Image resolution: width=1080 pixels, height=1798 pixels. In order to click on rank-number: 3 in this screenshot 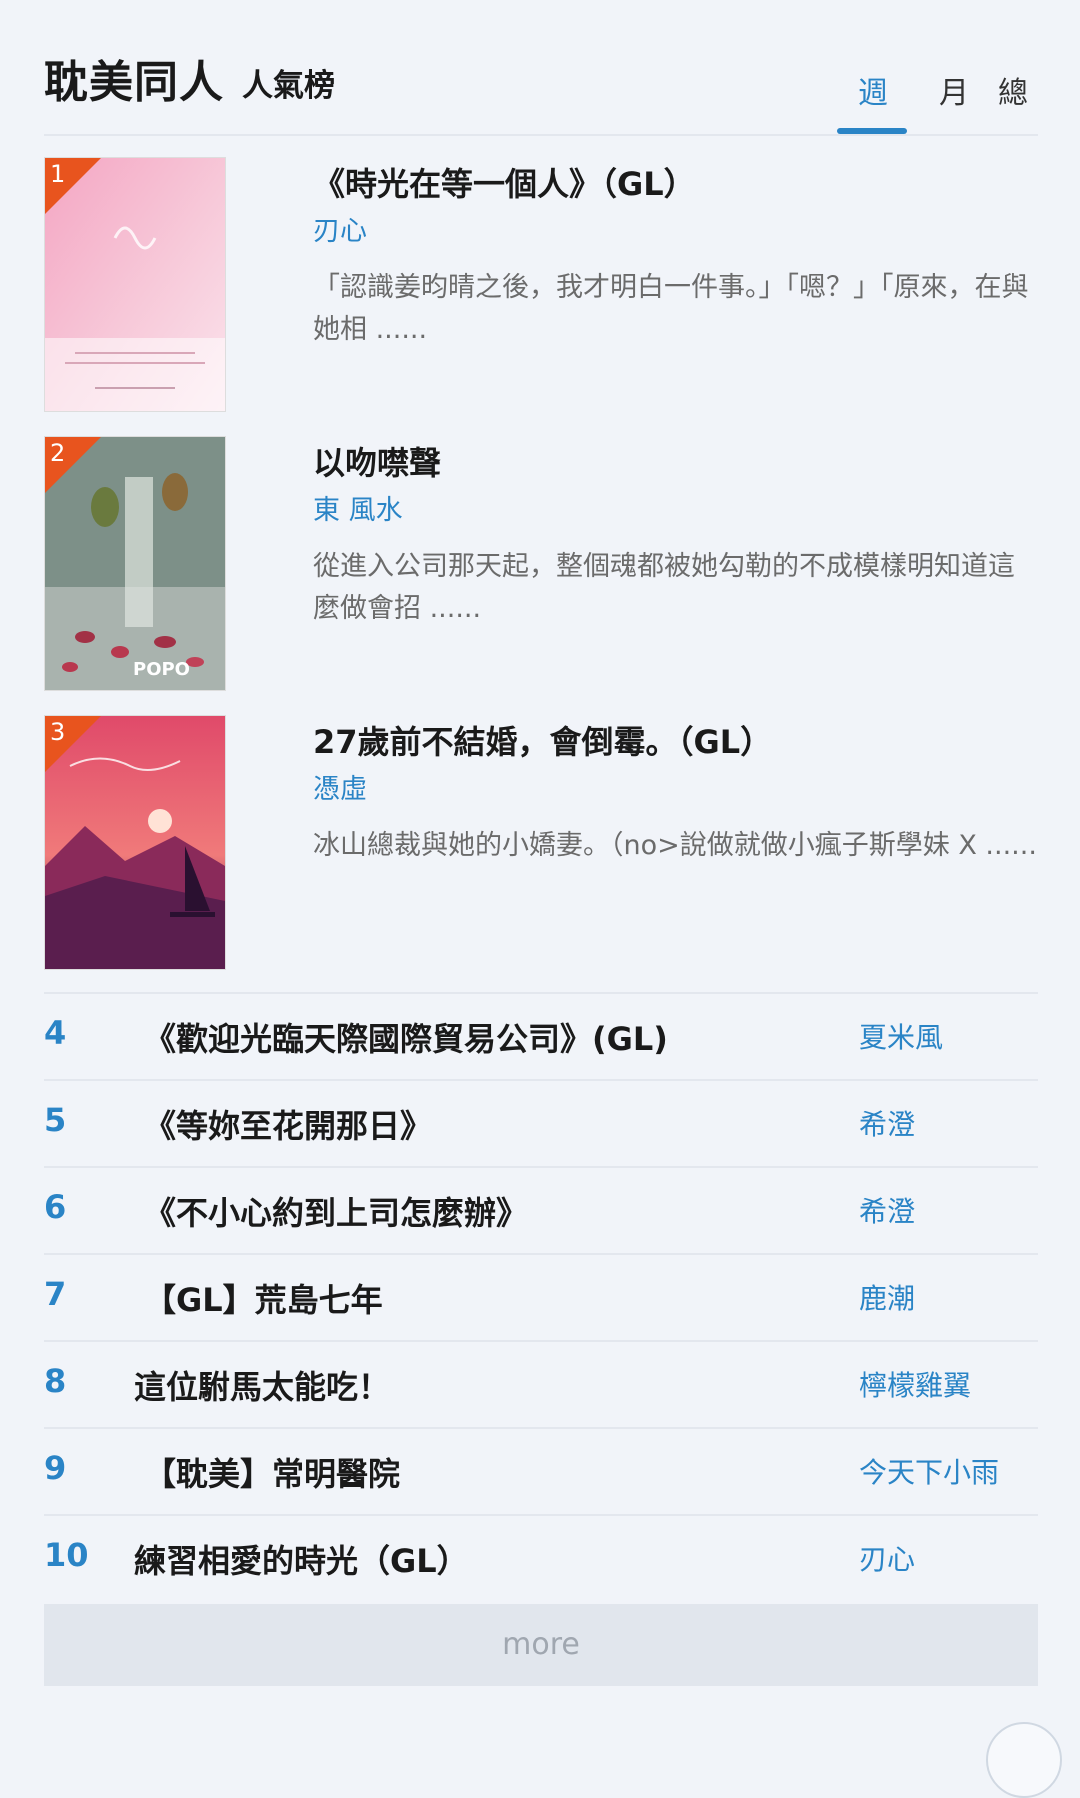, I will do `click(58, 732)`.